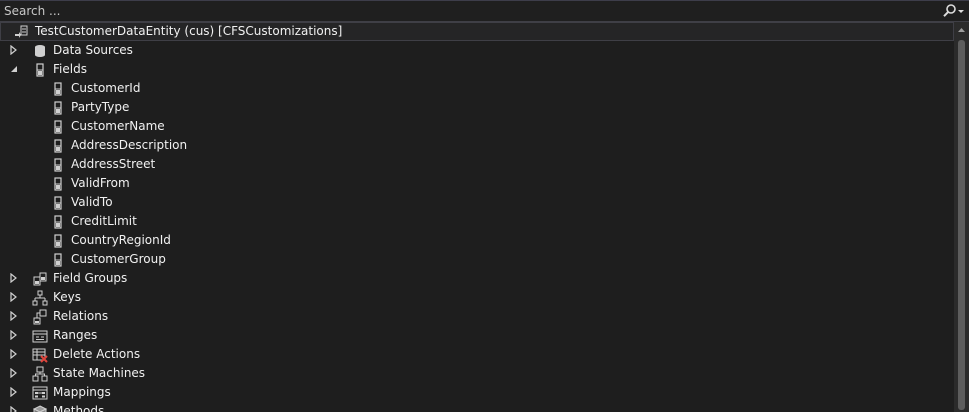 The height and width of the screenshot is (412, 969). Describe the element at coordinates (40, 298) in the screenshot. I see `keys-icon` at that location.